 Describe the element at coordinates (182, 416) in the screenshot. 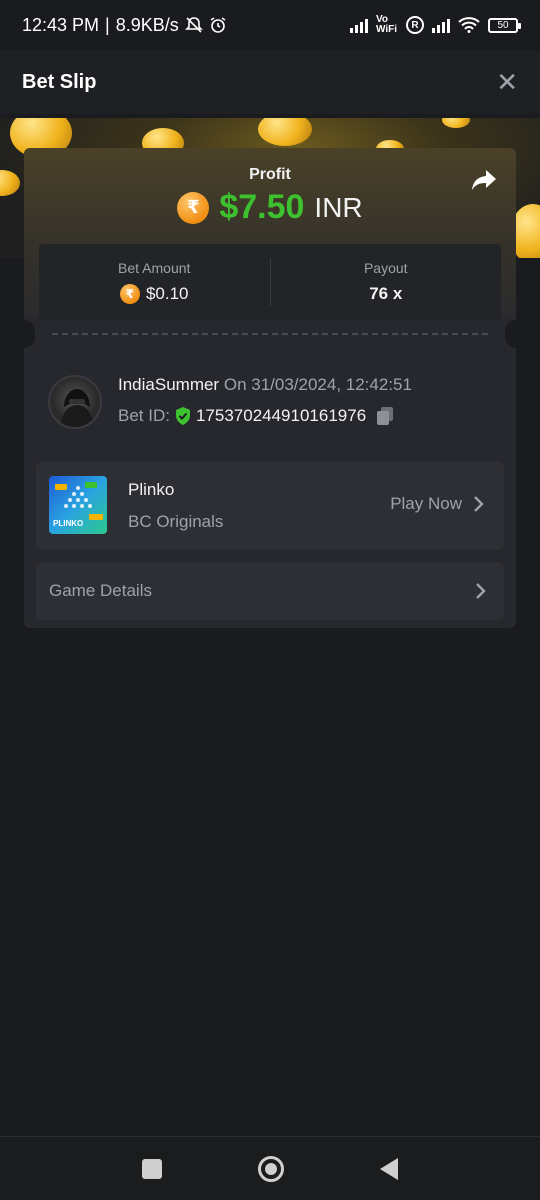

I see `verified-shield-icon` at that location.